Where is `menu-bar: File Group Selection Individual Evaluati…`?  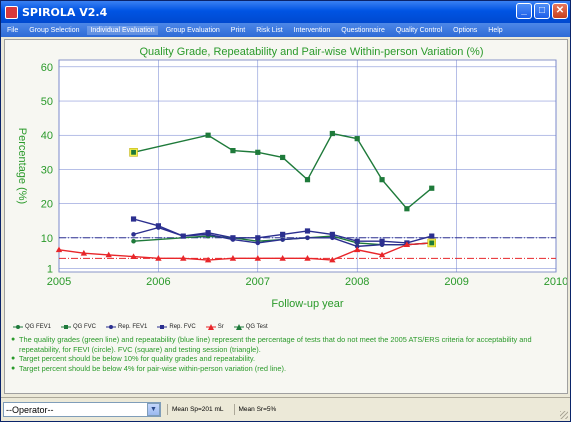 menu-bar: File Group Selection Individual Evaluati… is located at coordinates (285, 30).